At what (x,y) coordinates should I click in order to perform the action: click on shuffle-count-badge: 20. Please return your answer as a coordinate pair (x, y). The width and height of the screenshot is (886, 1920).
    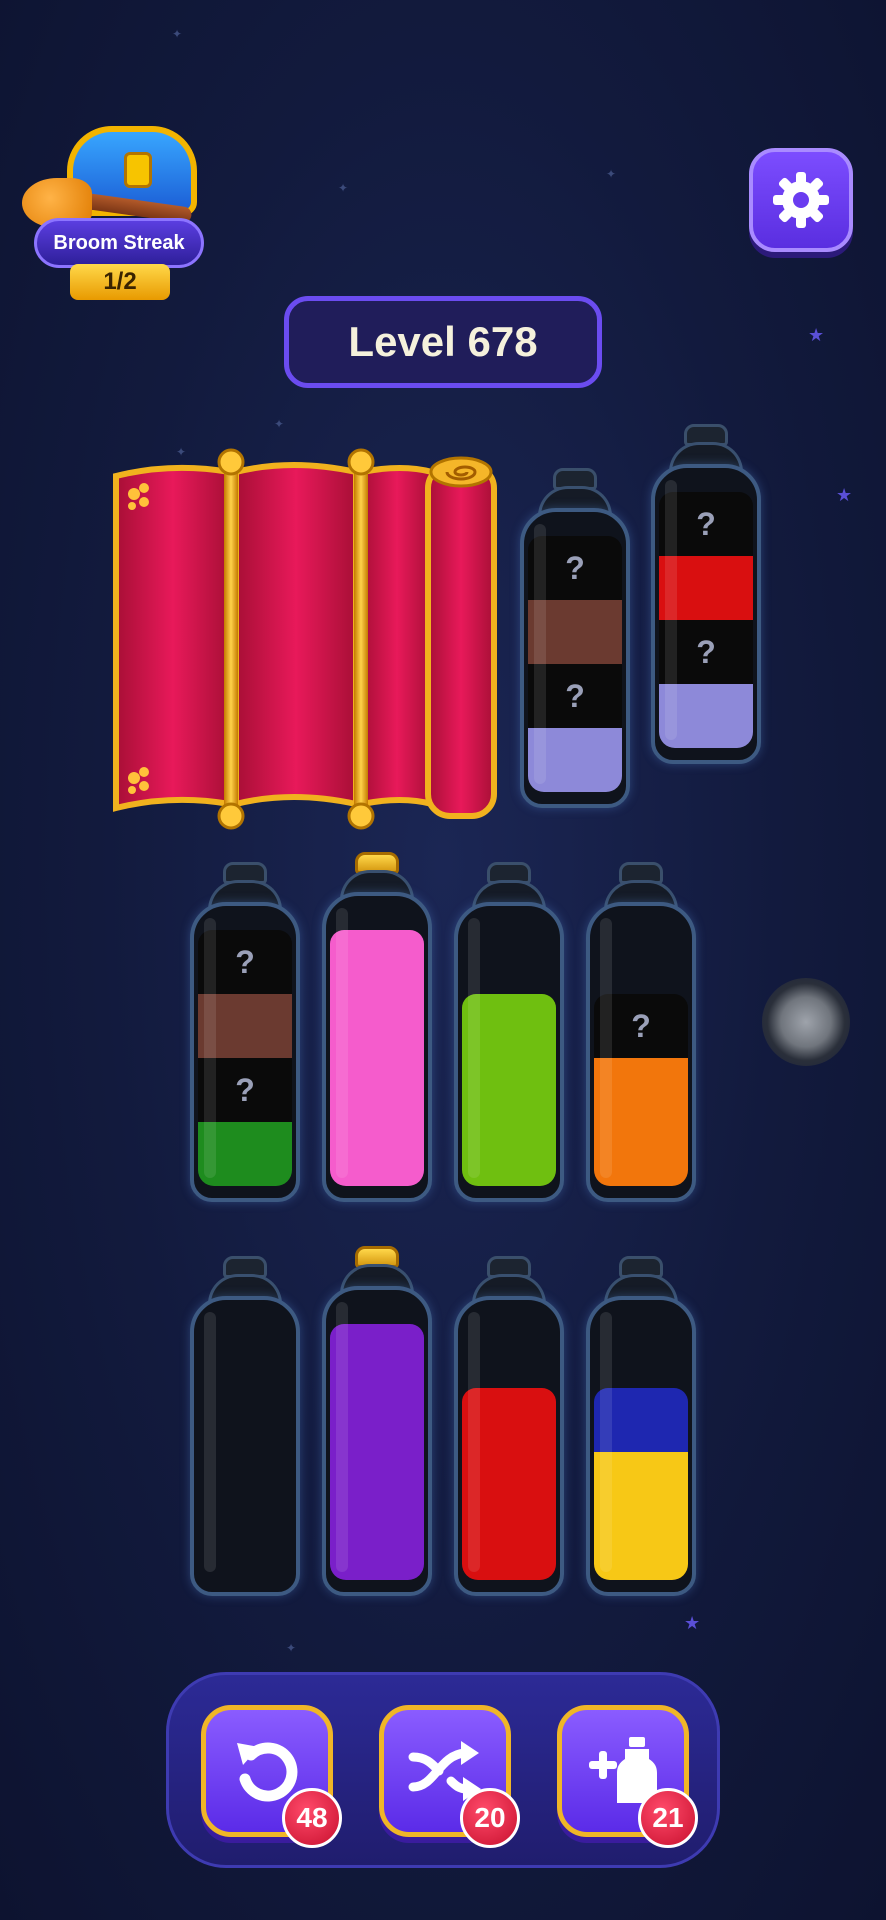
    Looking at the image, I should click on (490, 1818).